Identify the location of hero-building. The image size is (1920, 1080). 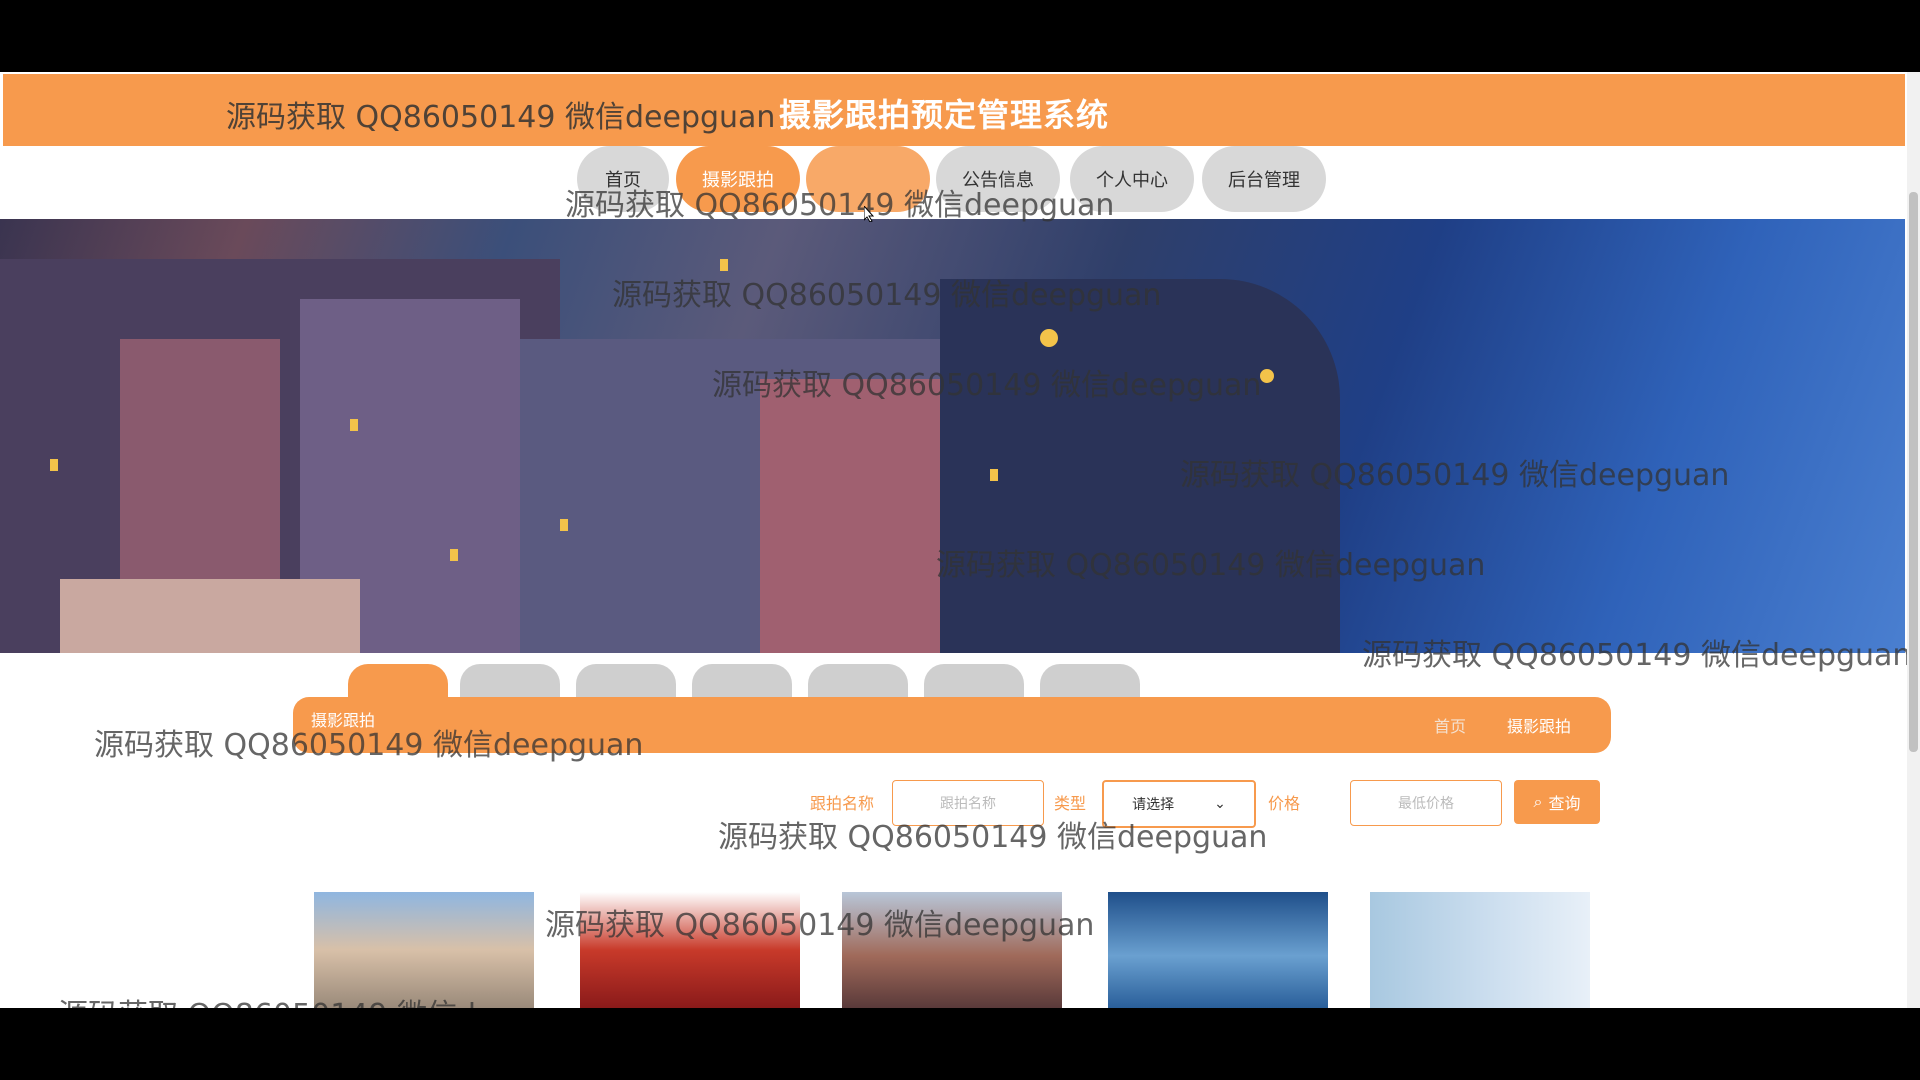
(210, 616).